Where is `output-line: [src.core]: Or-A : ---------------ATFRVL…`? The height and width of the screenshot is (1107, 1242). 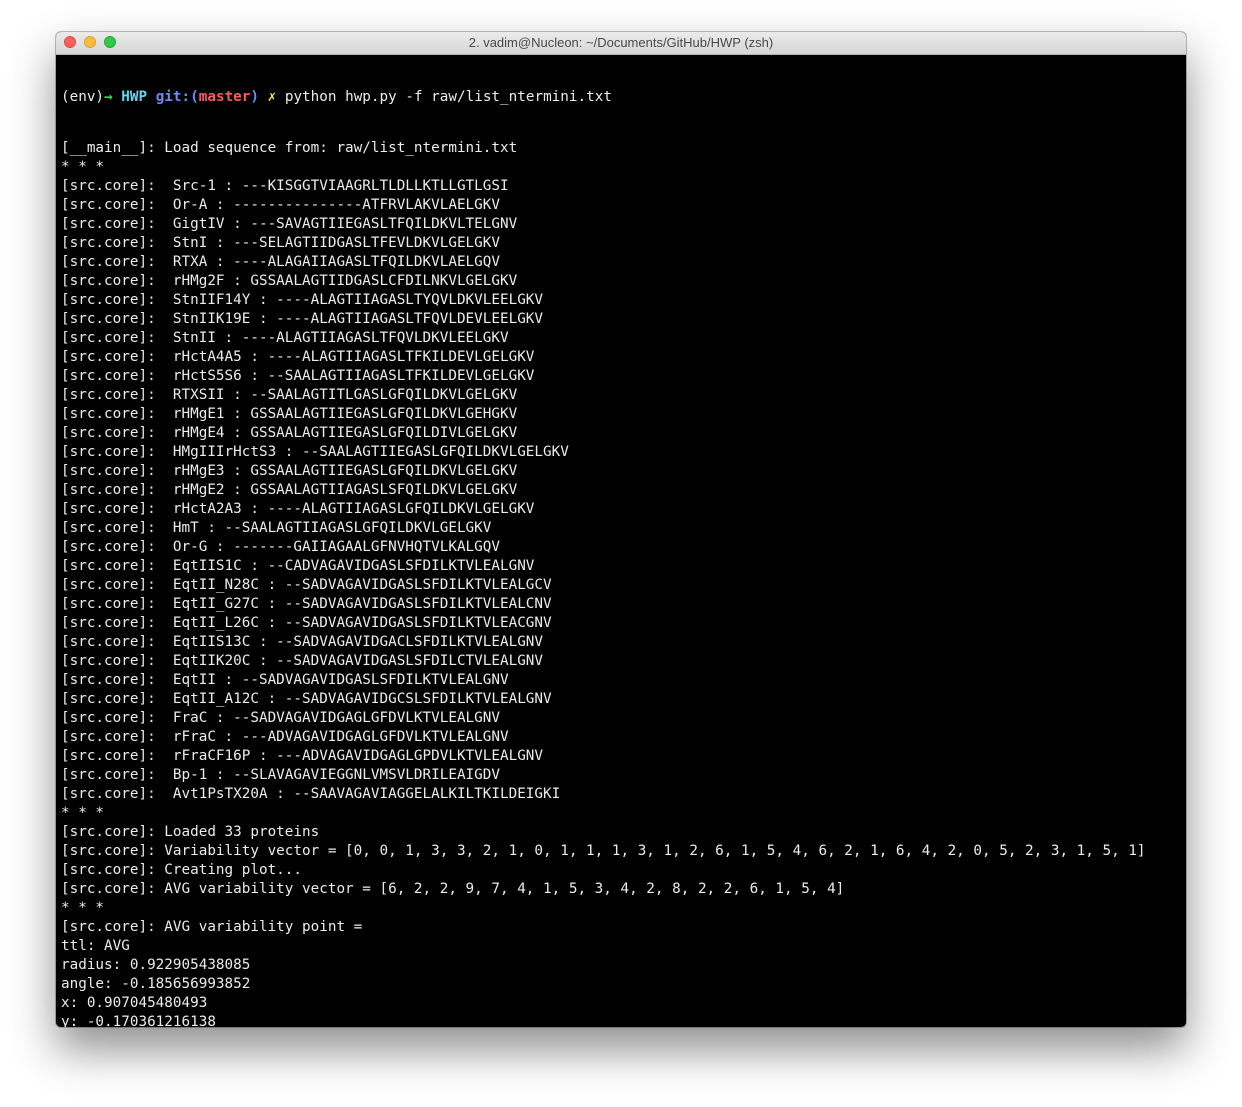
output-line: [src.core]: Or-A : ---------------ATFRVL… is located at coordinates (280, 205).